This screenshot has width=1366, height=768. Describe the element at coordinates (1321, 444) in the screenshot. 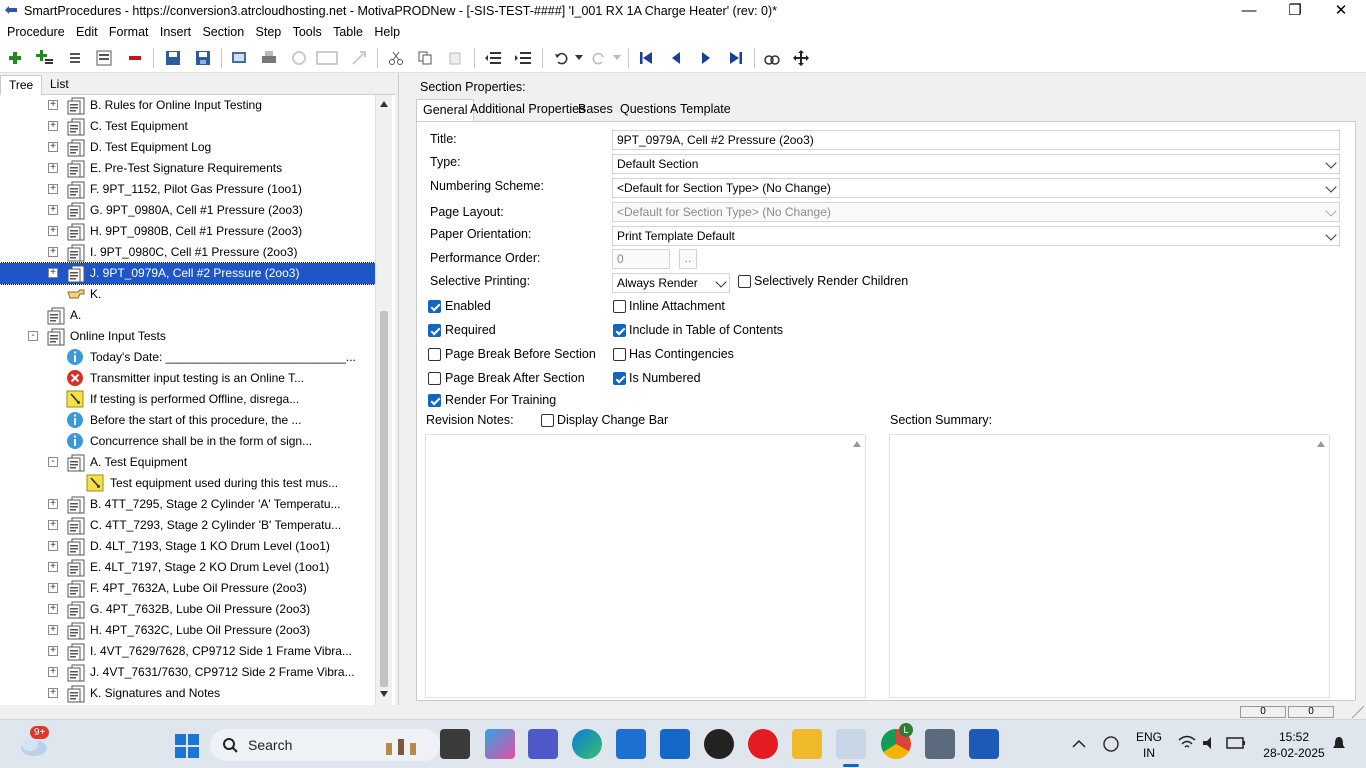

I see `scroll-up-icon` at that location.